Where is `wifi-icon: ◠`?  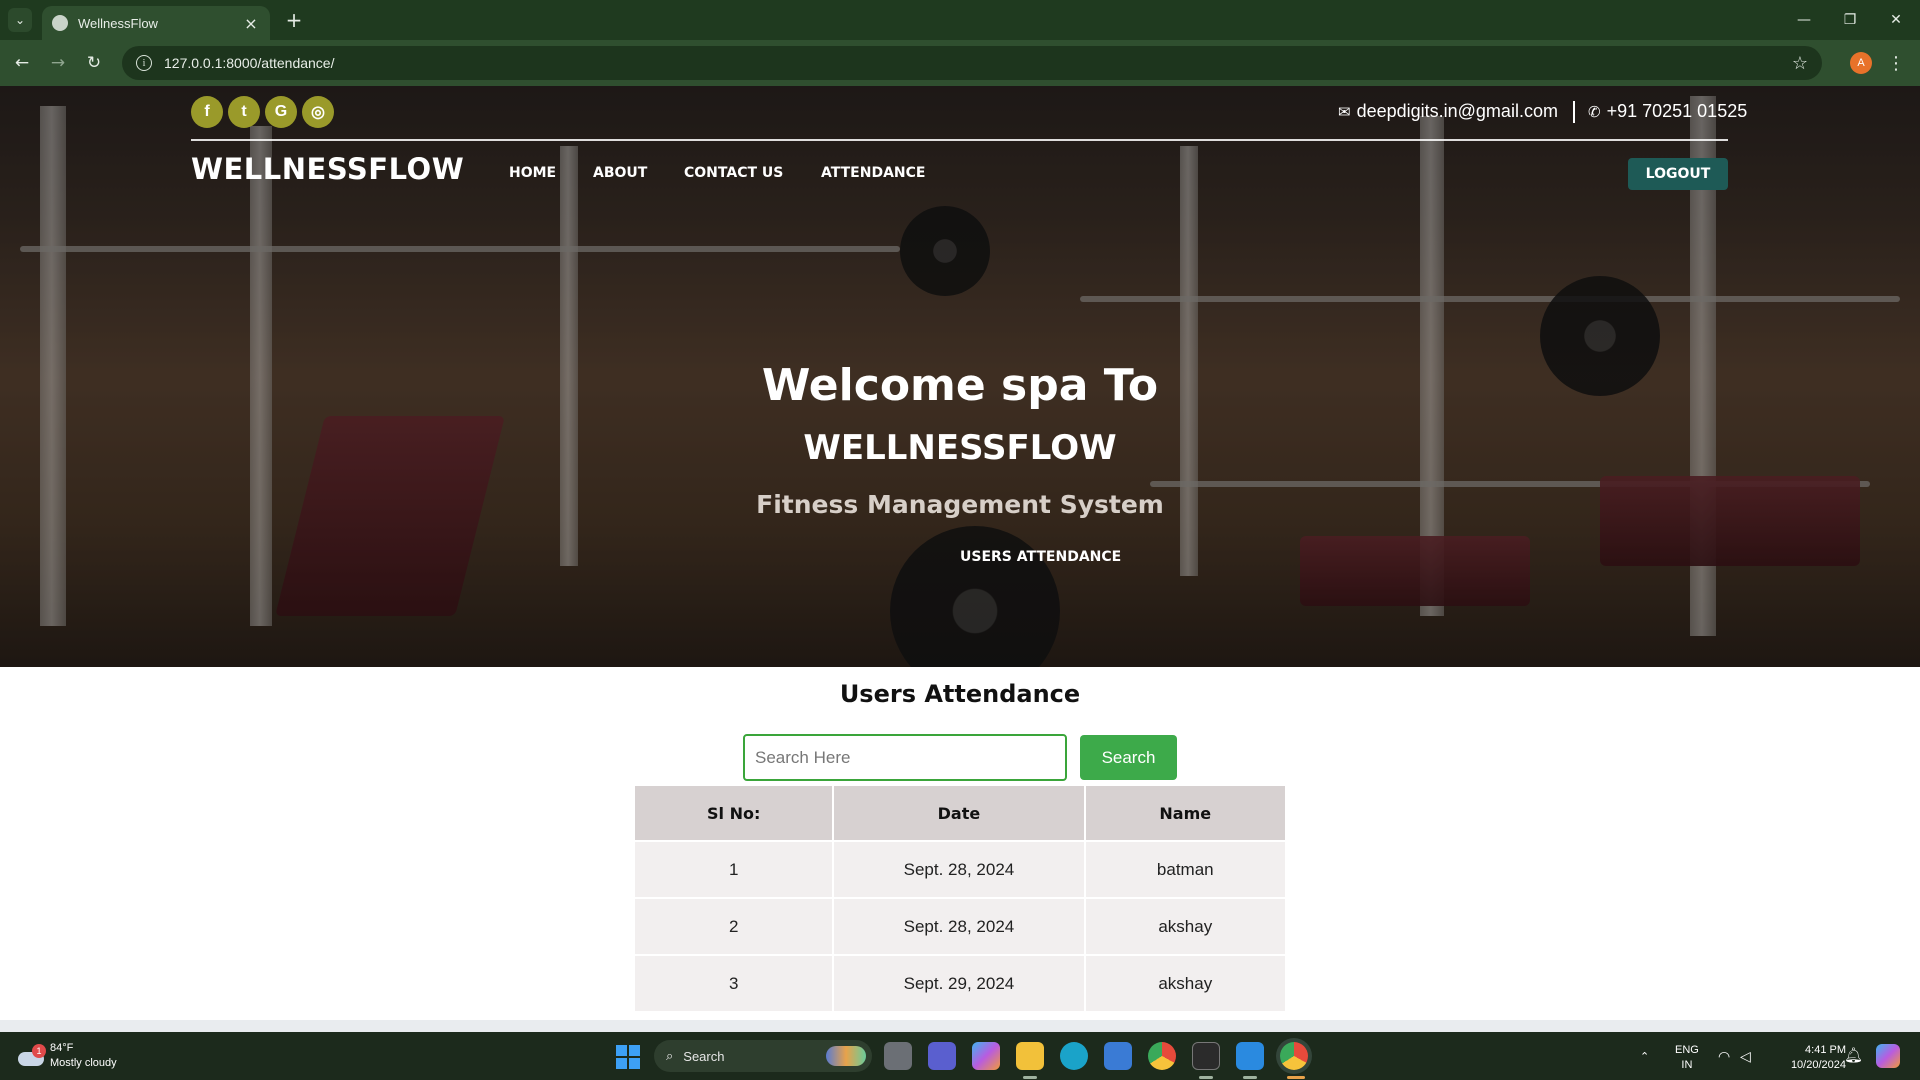
wifi-icon: ◠ is located at coordinates (1724, 1056).